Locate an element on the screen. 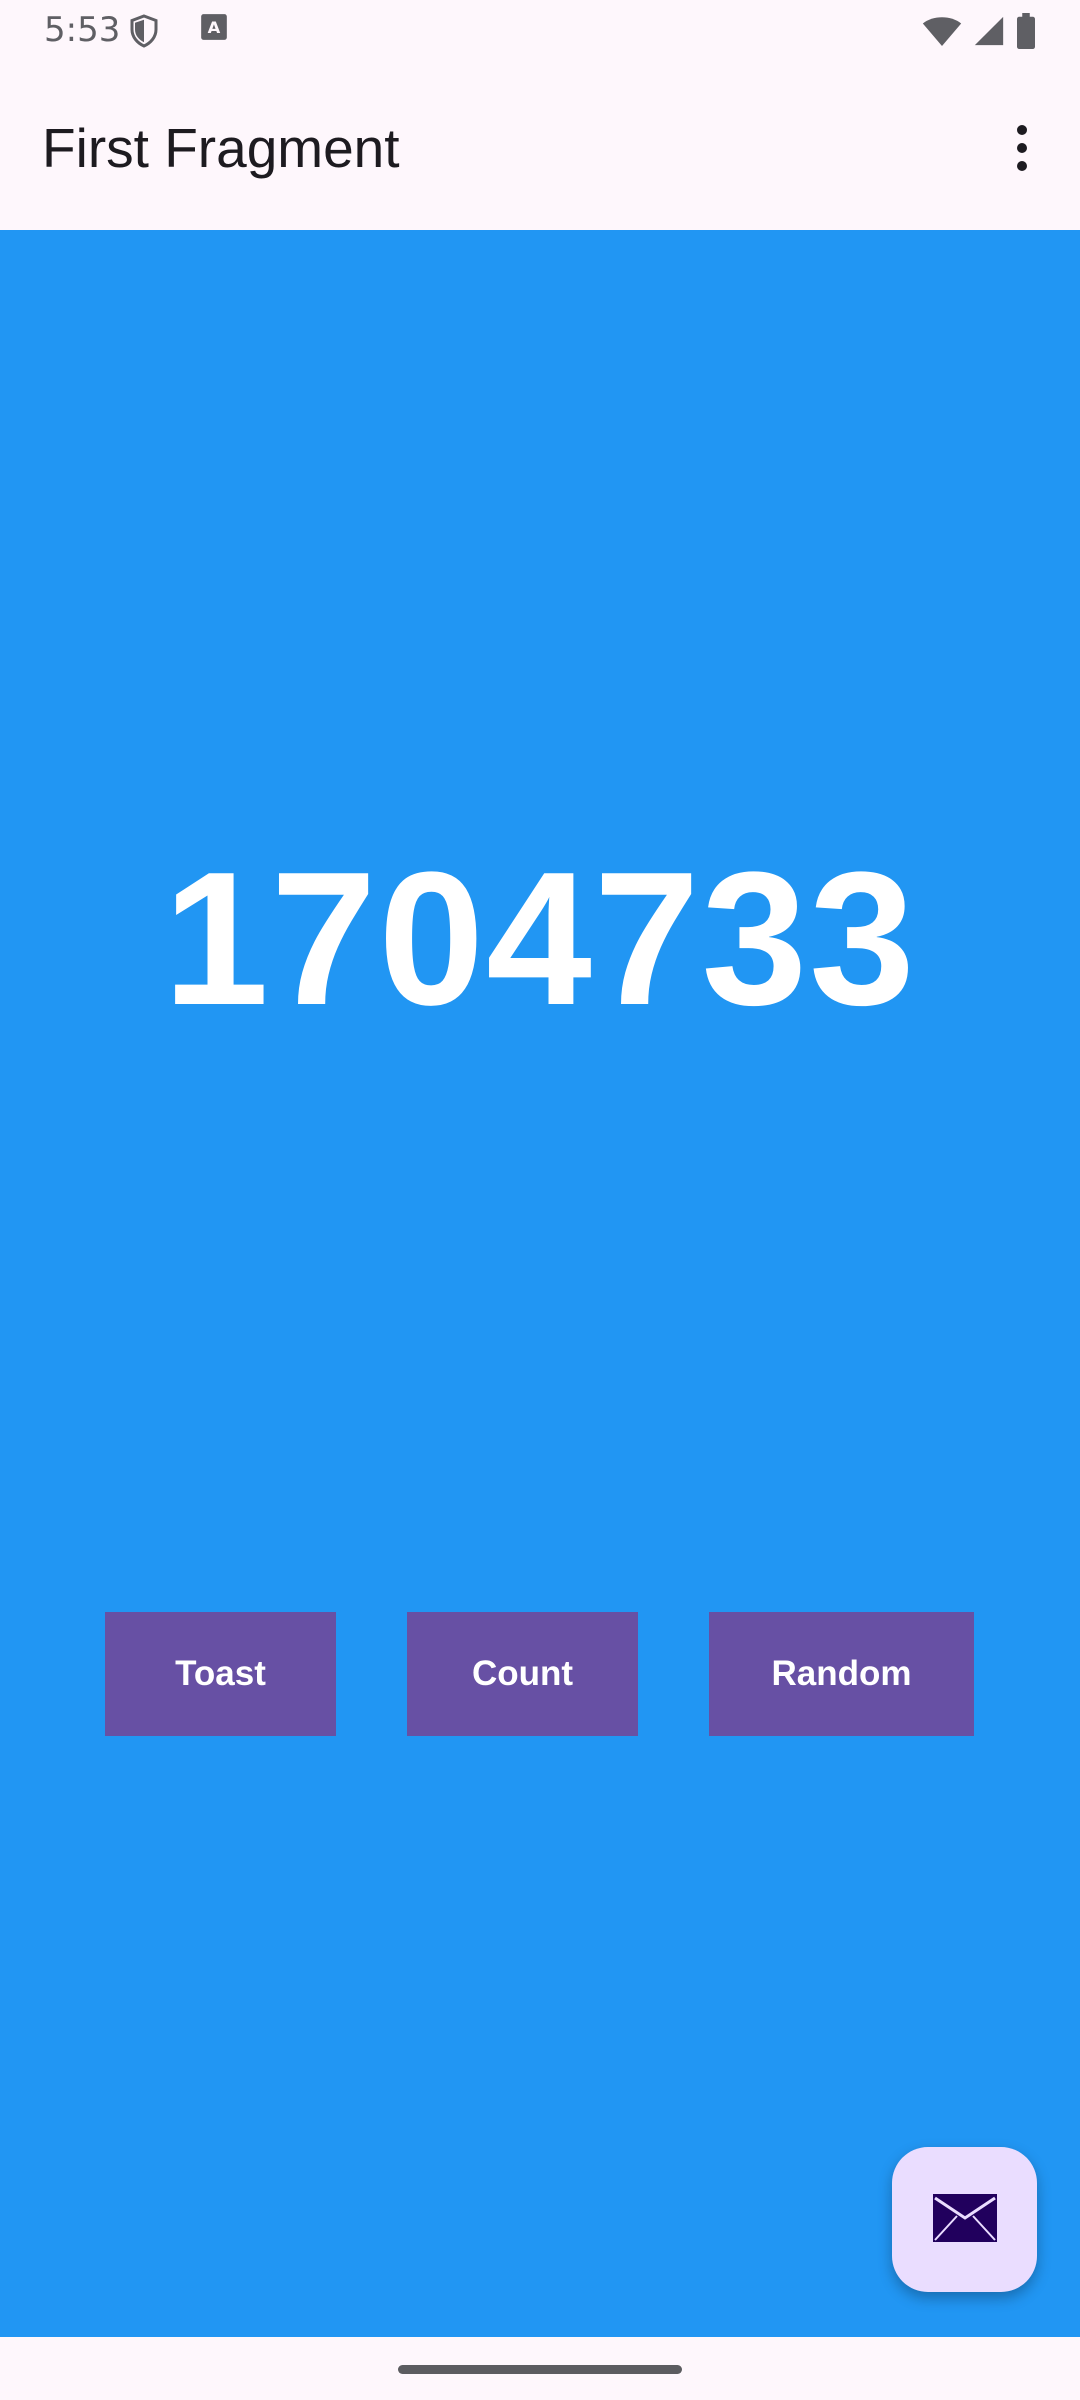  gesture-handle is located at coordinates (540, 2369).